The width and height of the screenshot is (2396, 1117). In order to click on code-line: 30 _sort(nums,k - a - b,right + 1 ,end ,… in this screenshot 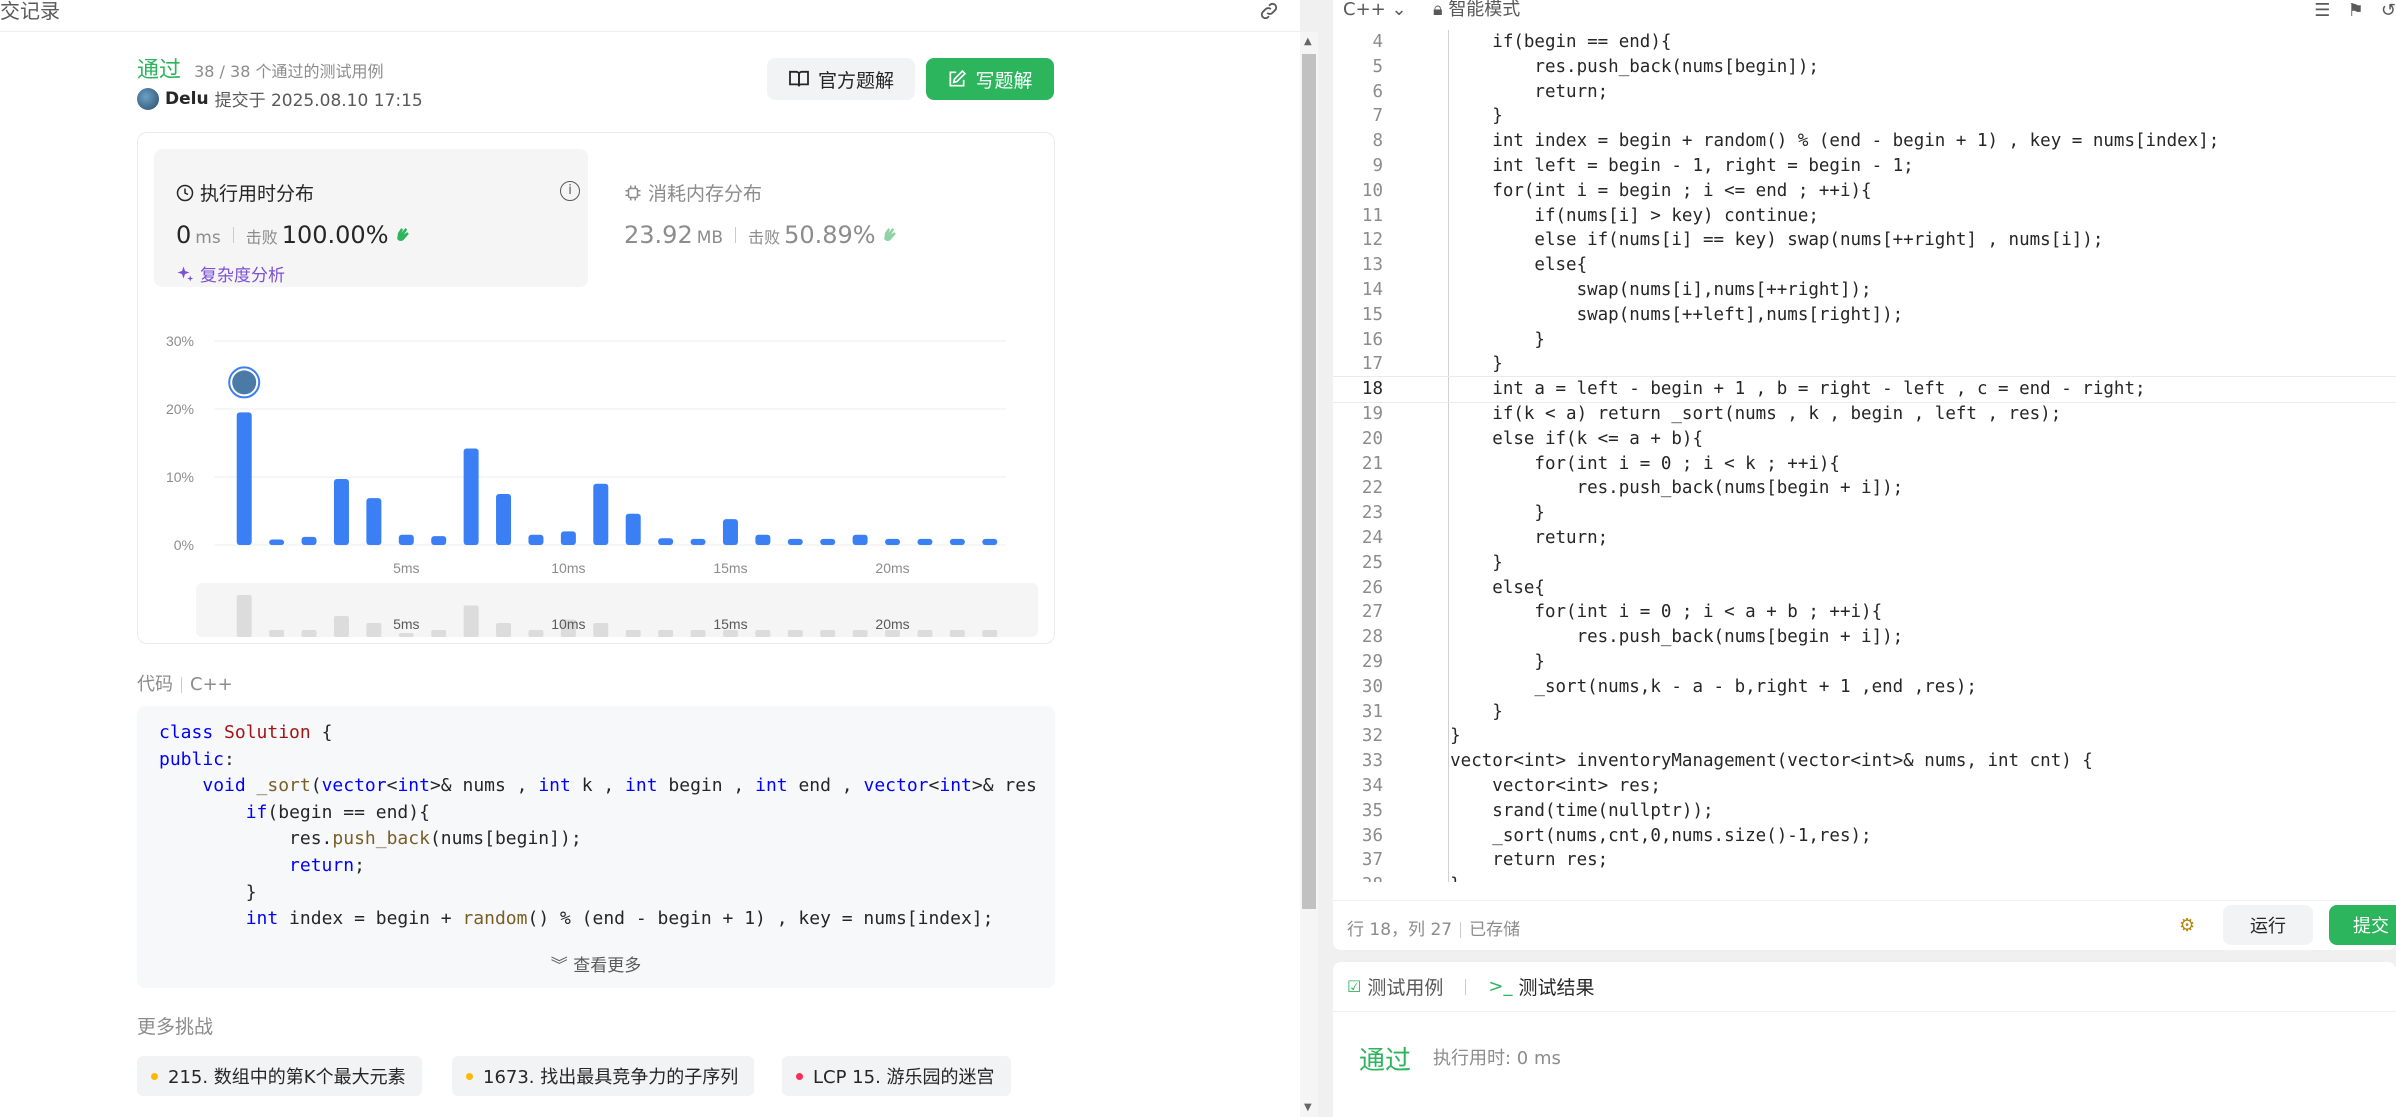, I will do `click(1864, 687)`.